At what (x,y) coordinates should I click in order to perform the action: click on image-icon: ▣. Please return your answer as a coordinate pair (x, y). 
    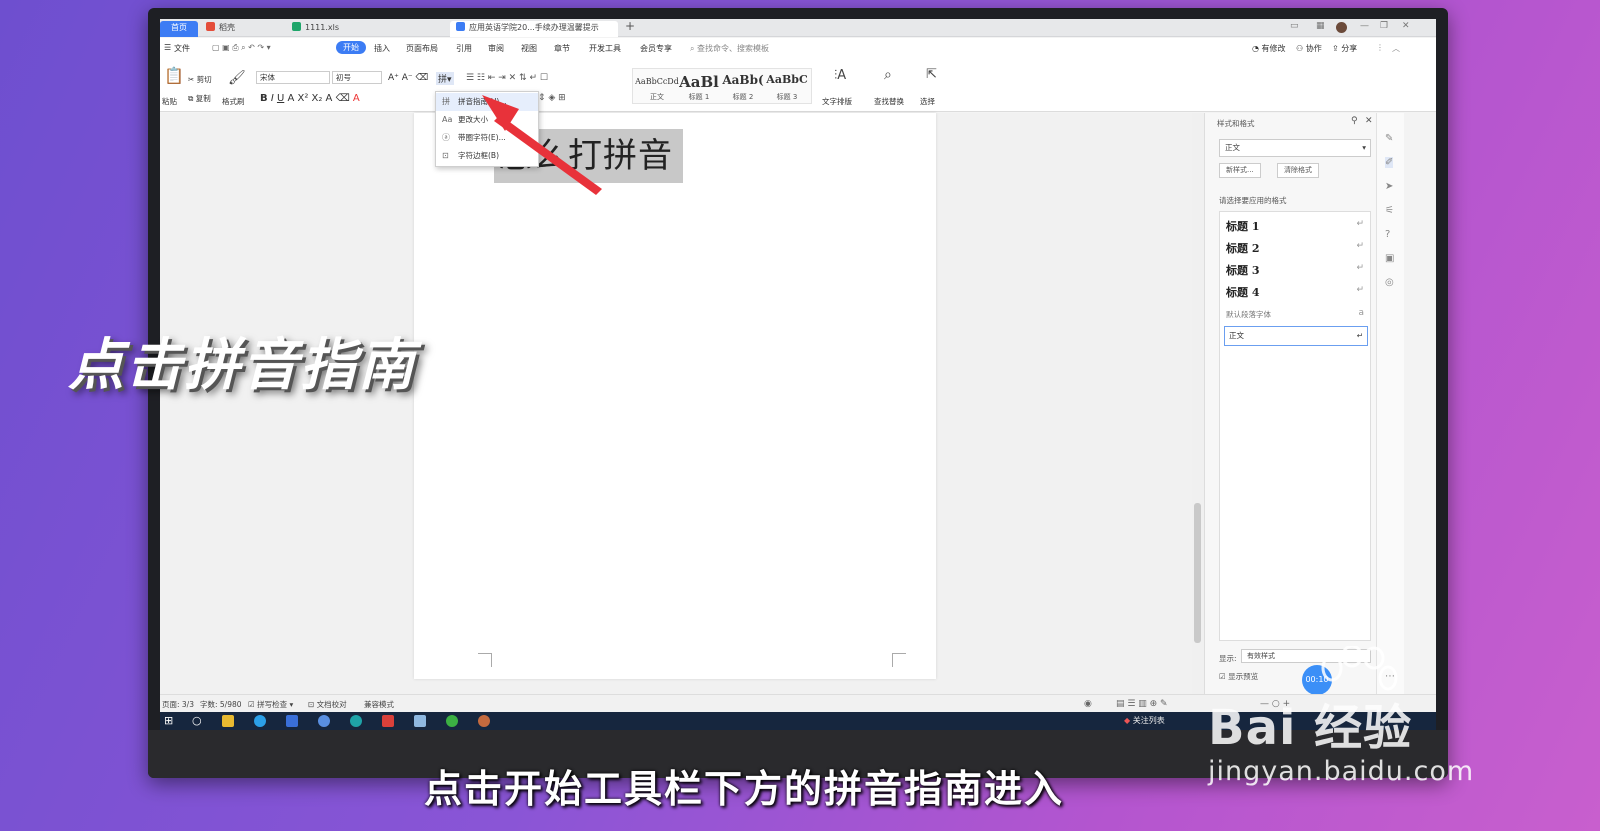
    Looking at the image, I should click on (1389, 258).